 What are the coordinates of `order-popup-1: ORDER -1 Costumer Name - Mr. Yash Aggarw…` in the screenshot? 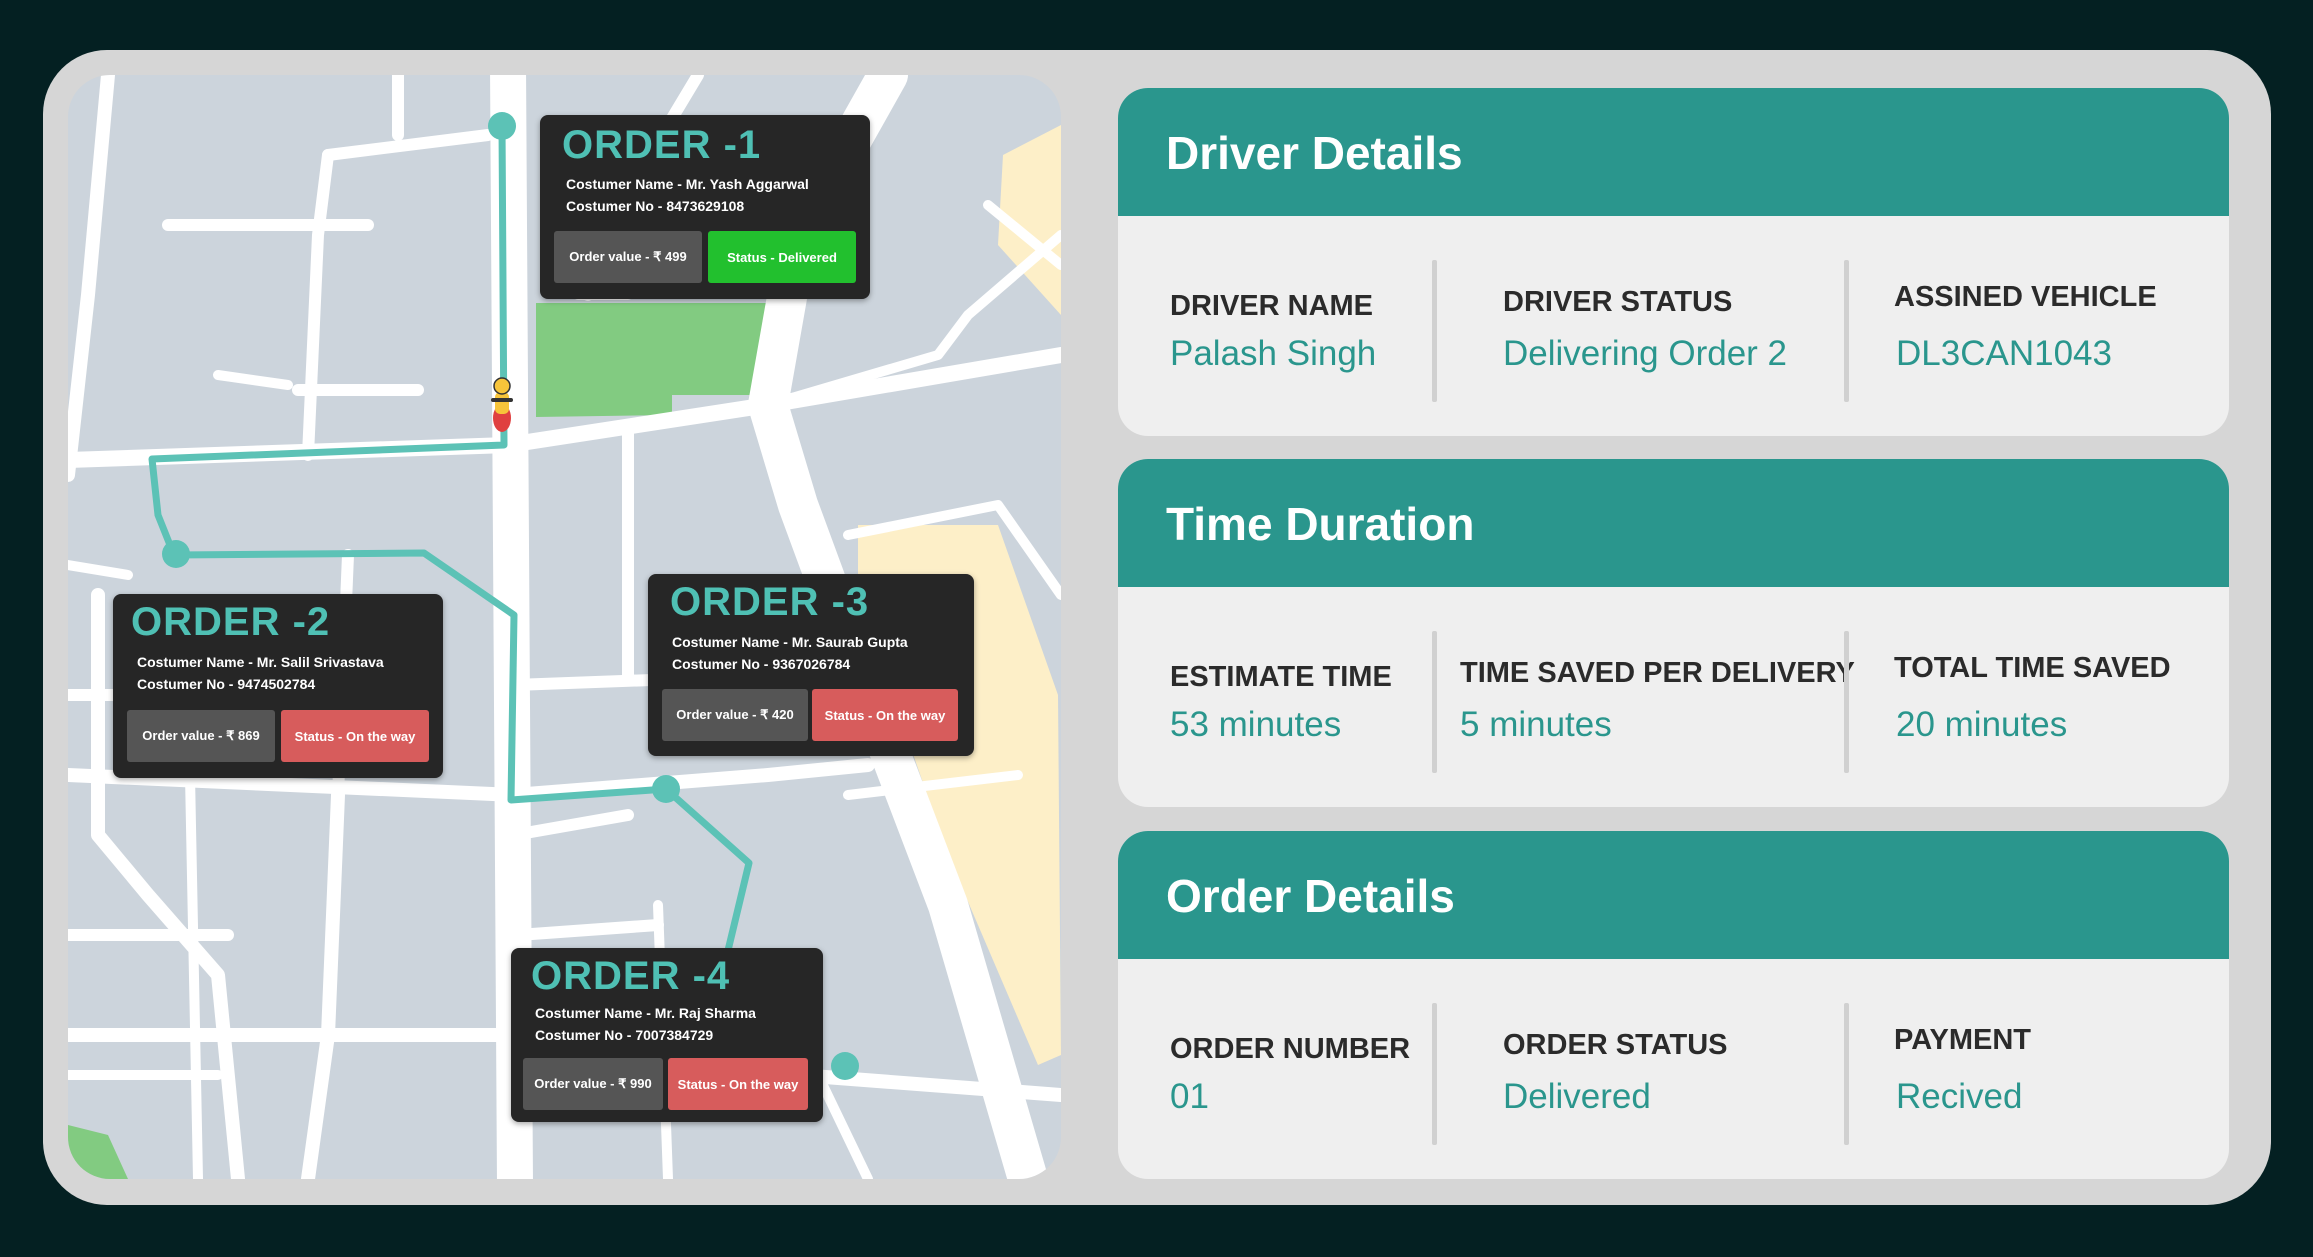 It's located at (705, 207).